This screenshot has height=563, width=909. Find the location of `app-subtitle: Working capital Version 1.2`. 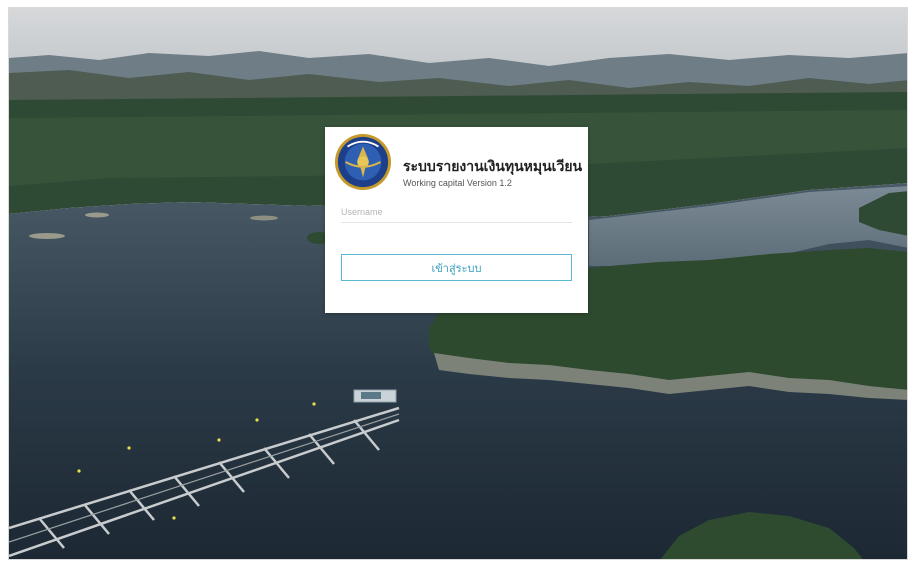

app-subtitle: Working capital Version 1.2 is located at coordinates (457, 183).